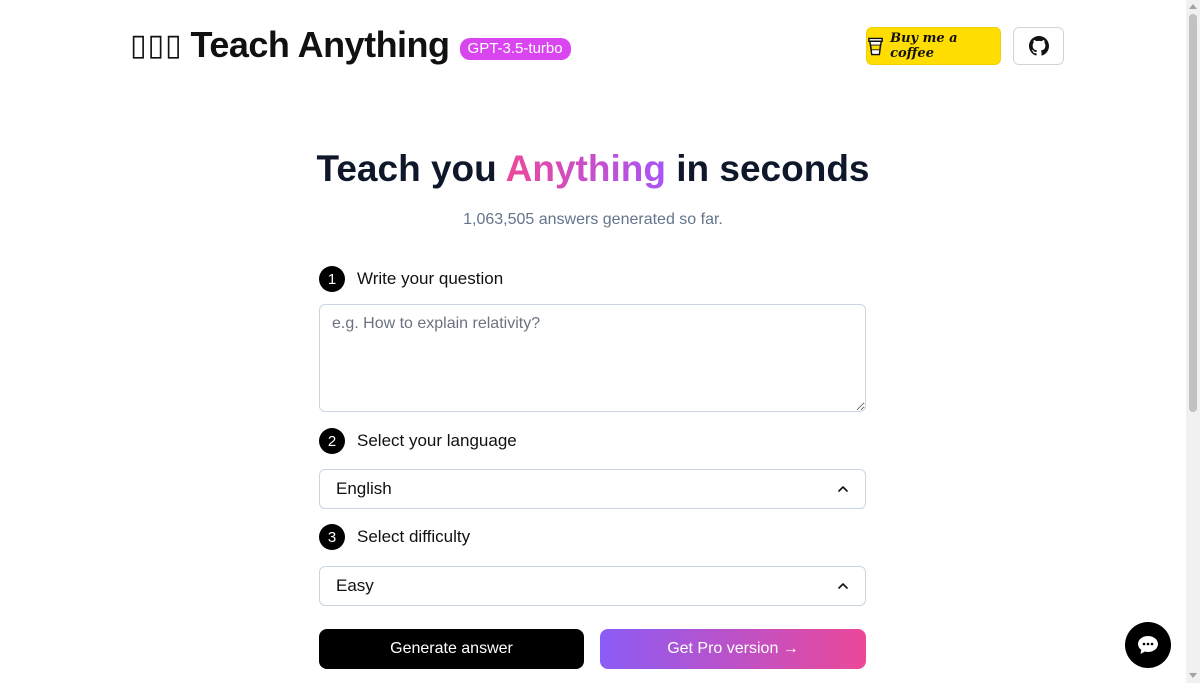 This screenshot has height=683, width=1200. What do you see at coordinates (515, 49) in the screenshot?
I see `model-badge: GPT-3.5-turbo` at bounding box center [515, 49].